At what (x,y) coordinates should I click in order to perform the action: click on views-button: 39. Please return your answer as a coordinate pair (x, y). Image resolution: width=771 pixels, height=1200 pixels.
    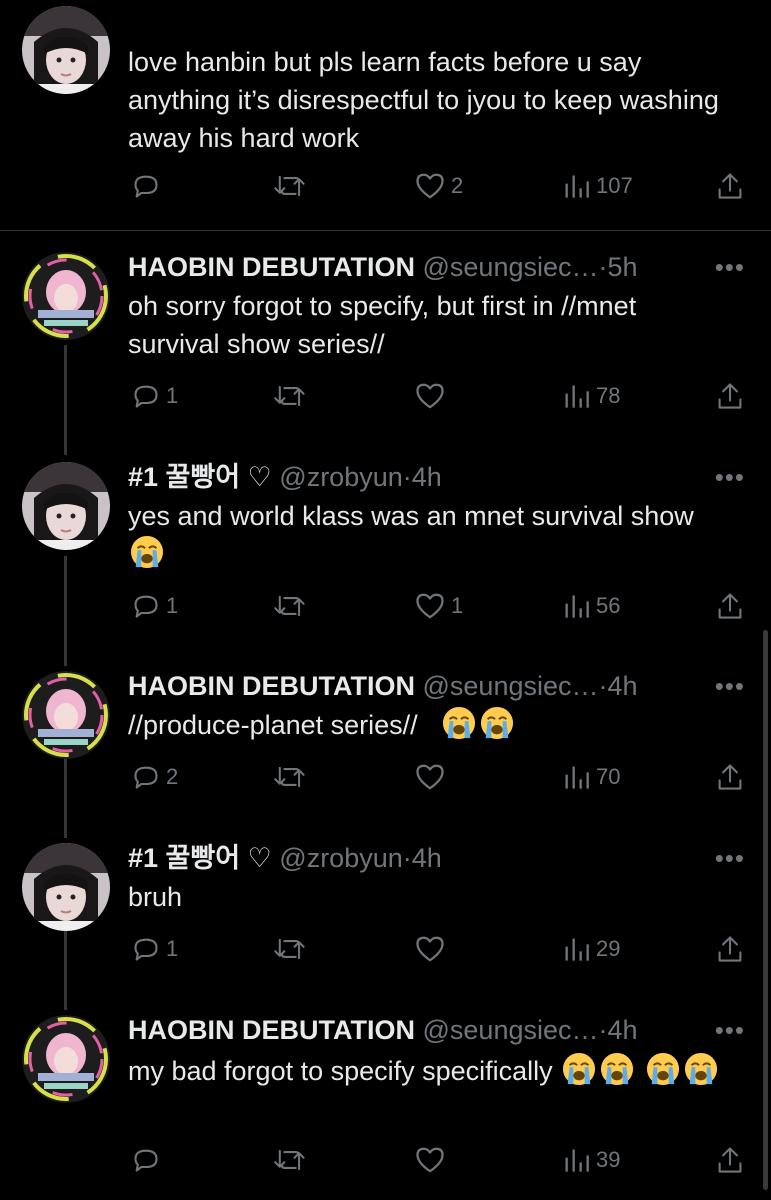
    Looking at the image, I should click on (591, 1160).